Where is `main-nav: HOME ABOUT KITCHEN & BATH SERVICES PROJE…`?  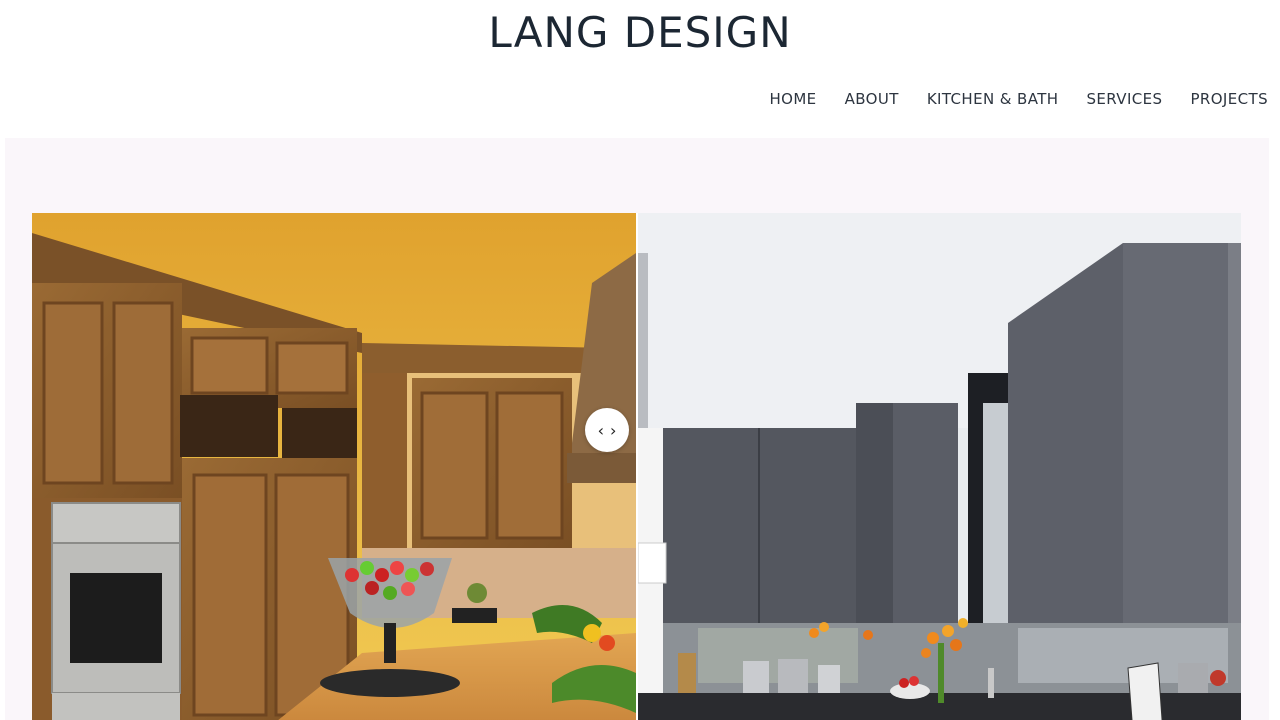 main-nav: HOME ABOUT KITCHEN & BATH SERVICES PROJE… is located at coordinates (1010, 99).